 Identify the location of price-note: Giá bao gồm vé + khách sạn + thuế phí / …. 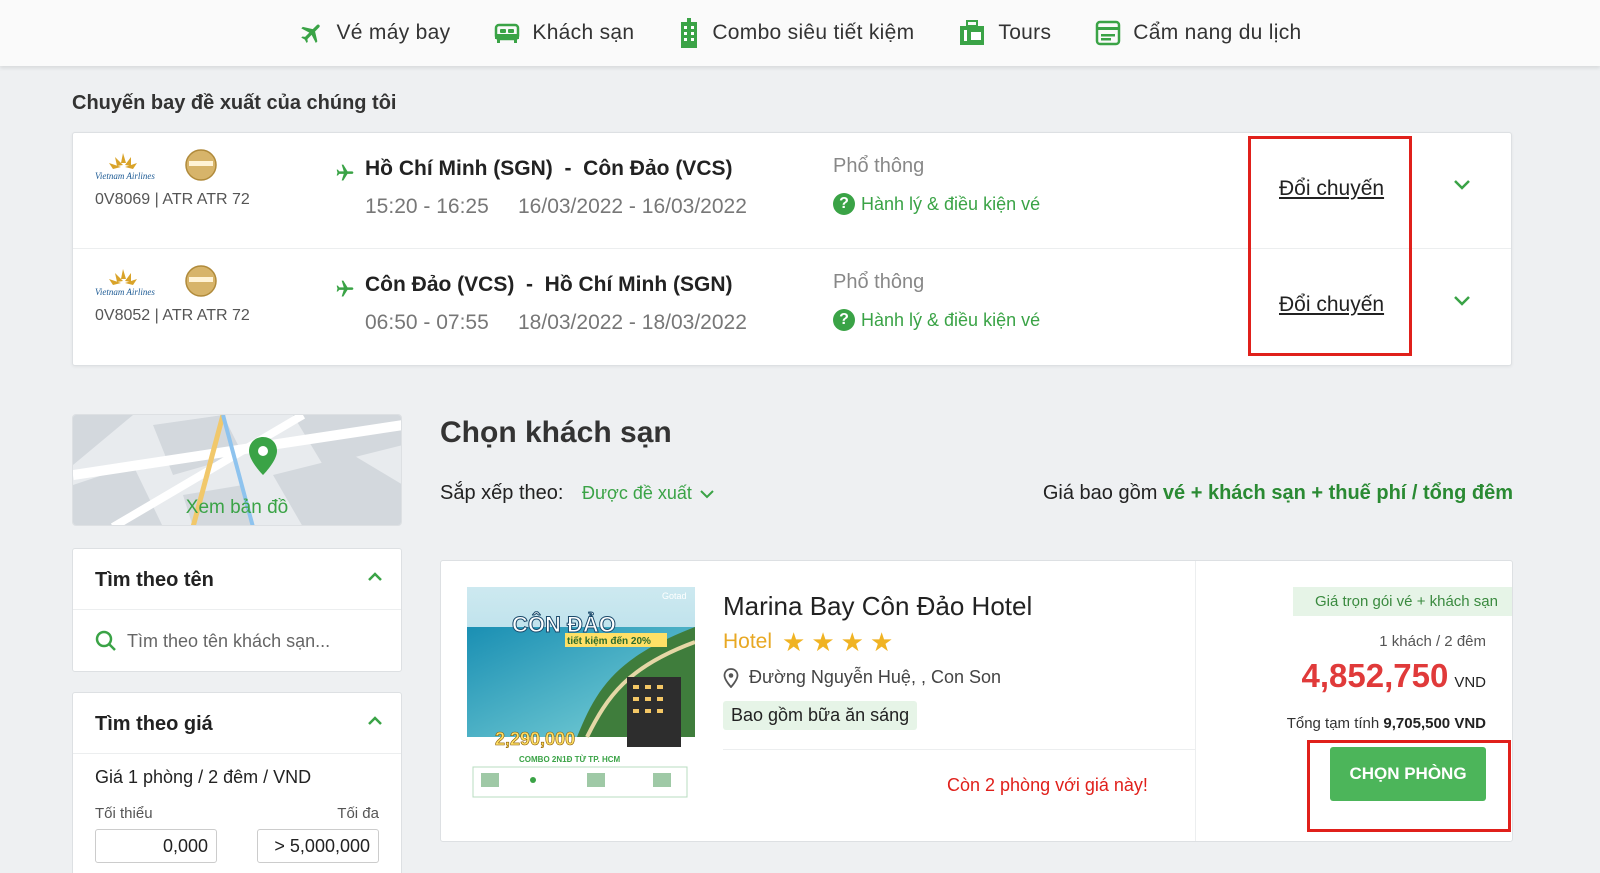
(1278, 493).